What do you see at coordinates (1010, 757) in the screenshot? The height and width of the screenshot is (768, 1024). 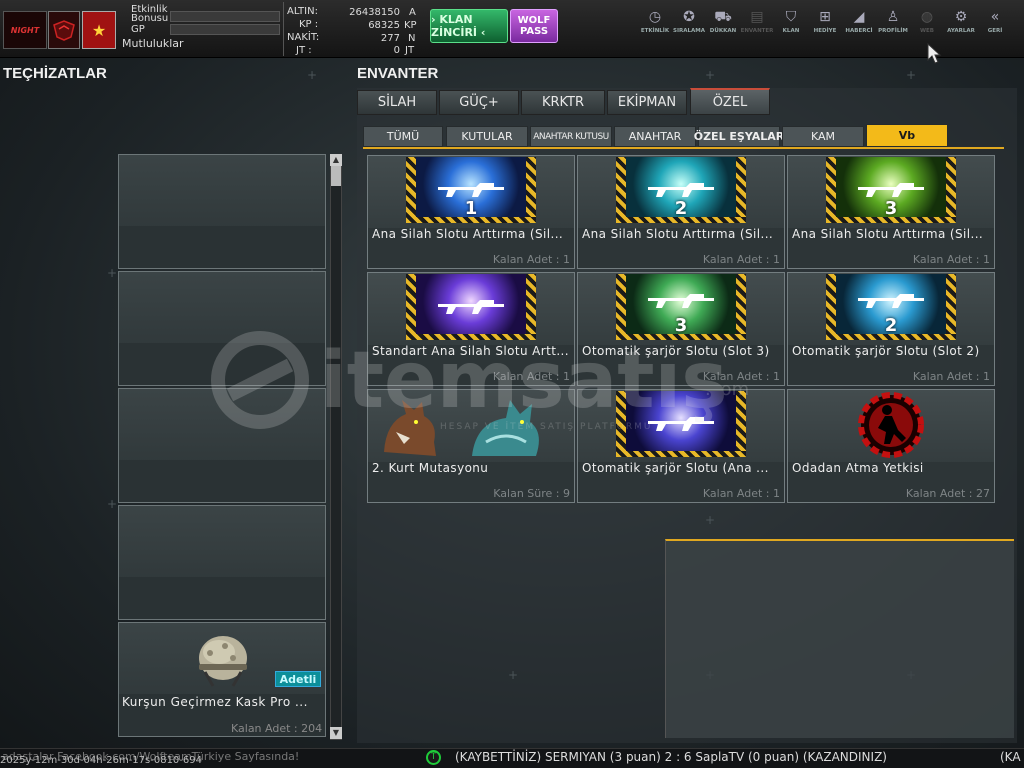 I see `ticker-overflow-text: (KA` at bounding box center [1010, 757].